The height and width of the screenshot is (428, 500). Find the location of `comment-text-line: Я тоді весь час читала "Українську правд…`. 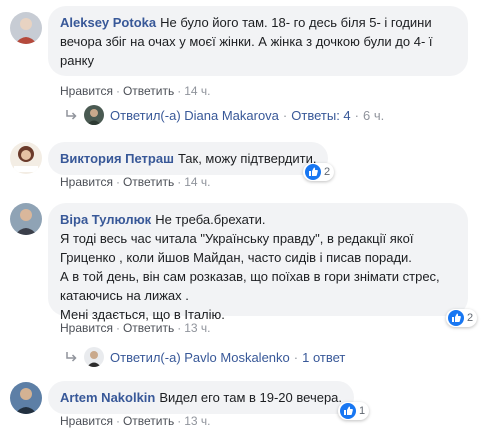

comment-text-line: Я тоді весь час читала "Українську правд… is located at coordinates (237, 248).